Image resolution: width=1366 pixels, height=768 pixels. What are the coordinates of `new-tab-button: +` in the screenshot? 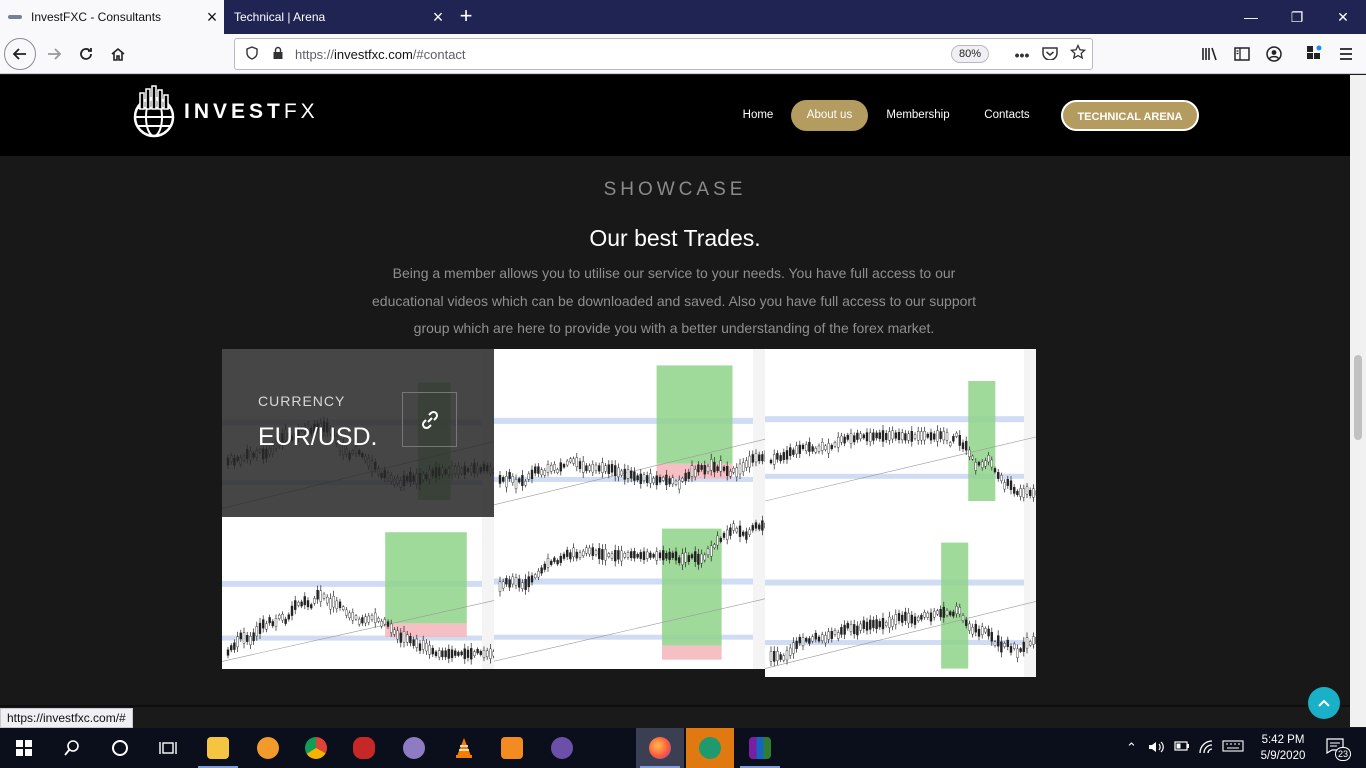 It's located at (466, 17).